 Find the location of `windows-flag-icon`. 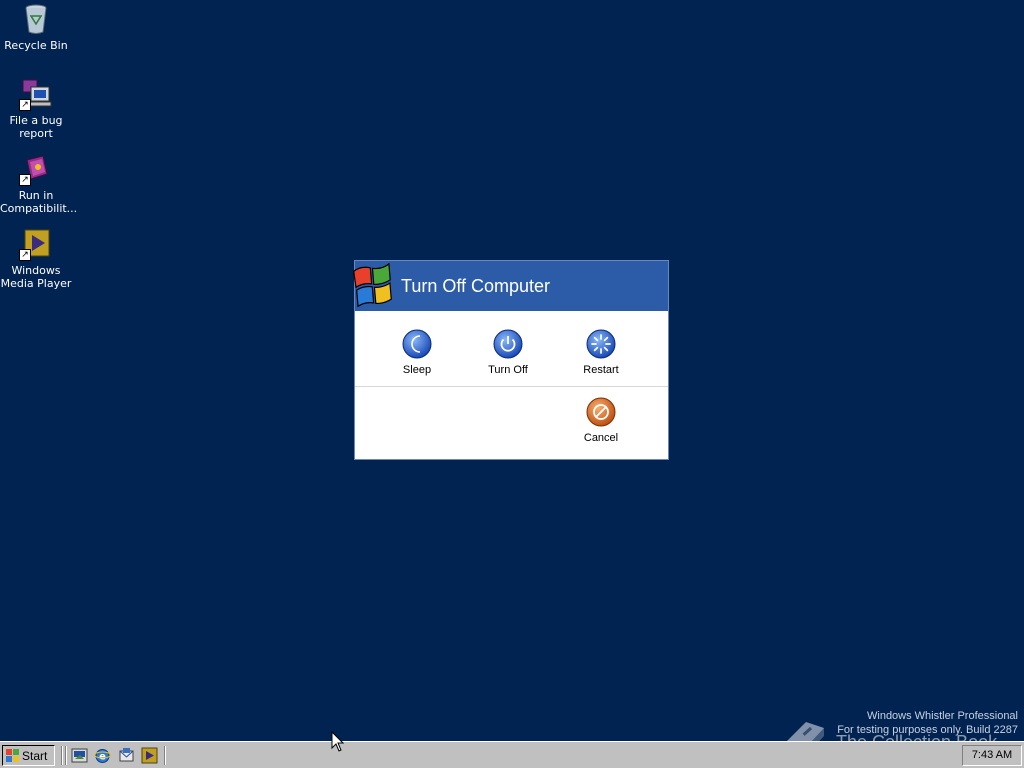

windows-flag-icon is located at coordinates (13, 755).